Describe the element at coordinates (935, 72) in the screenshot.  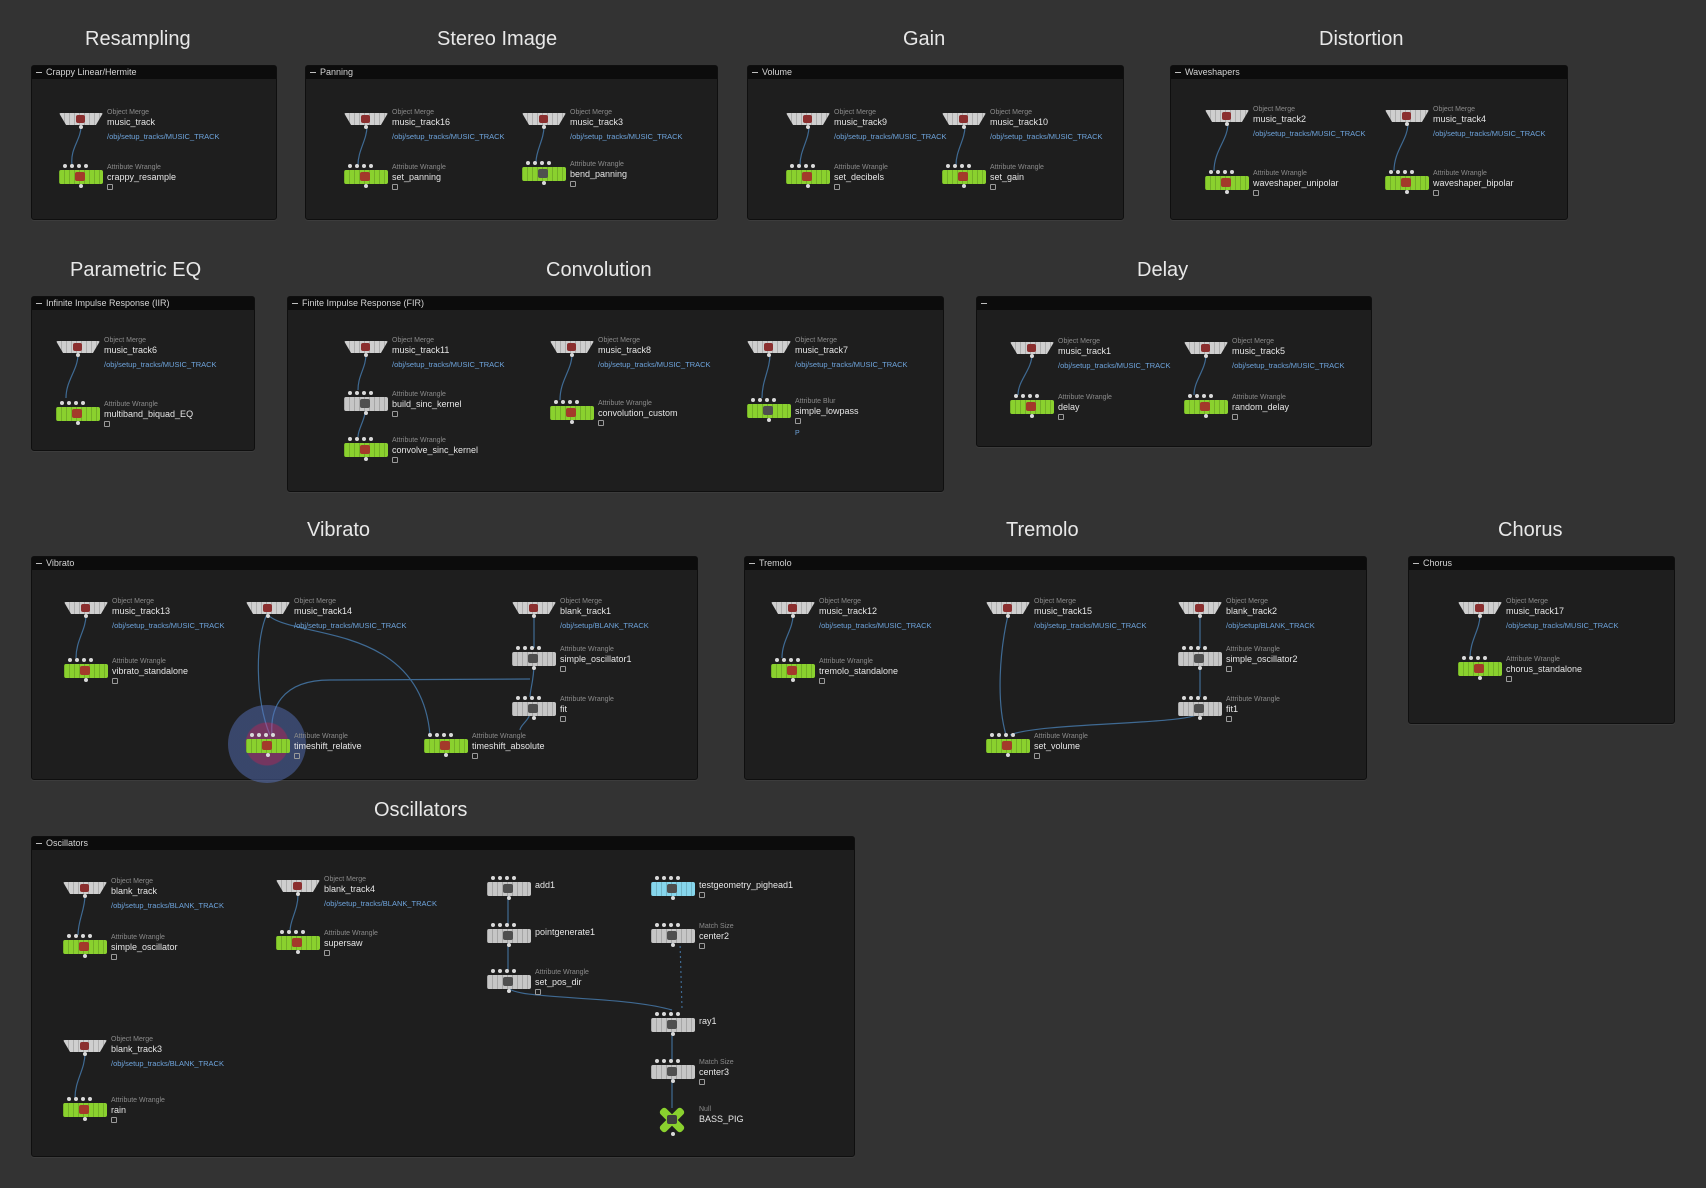
I see `netbox-header: Volume` at that location.